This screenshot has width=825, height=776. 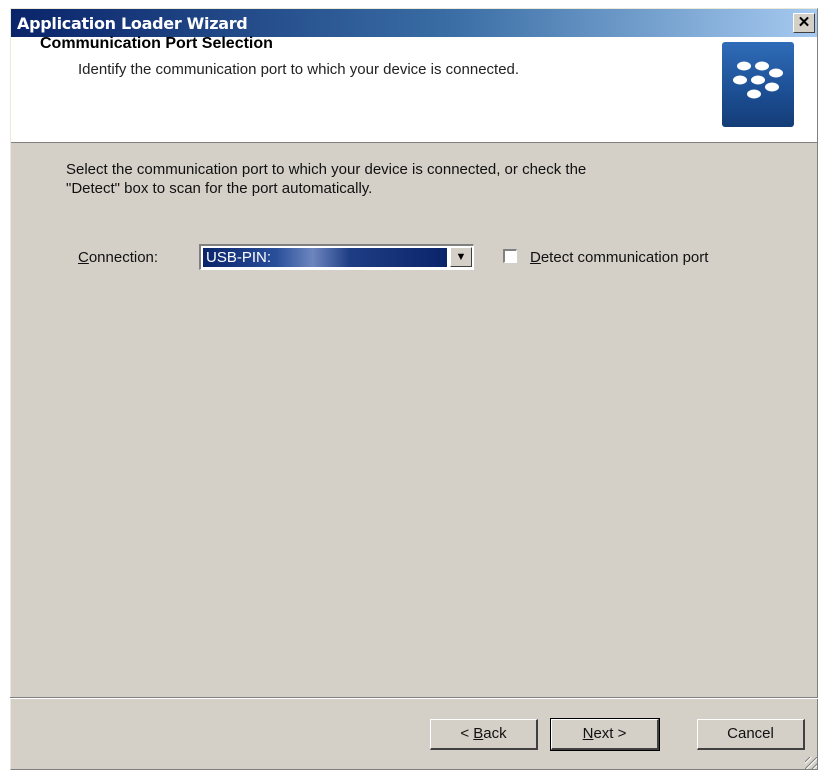 What do you see at coordinates (495, 733) in the screenshot?
I see `back-rest: ack` at bounding box center [495, 733].